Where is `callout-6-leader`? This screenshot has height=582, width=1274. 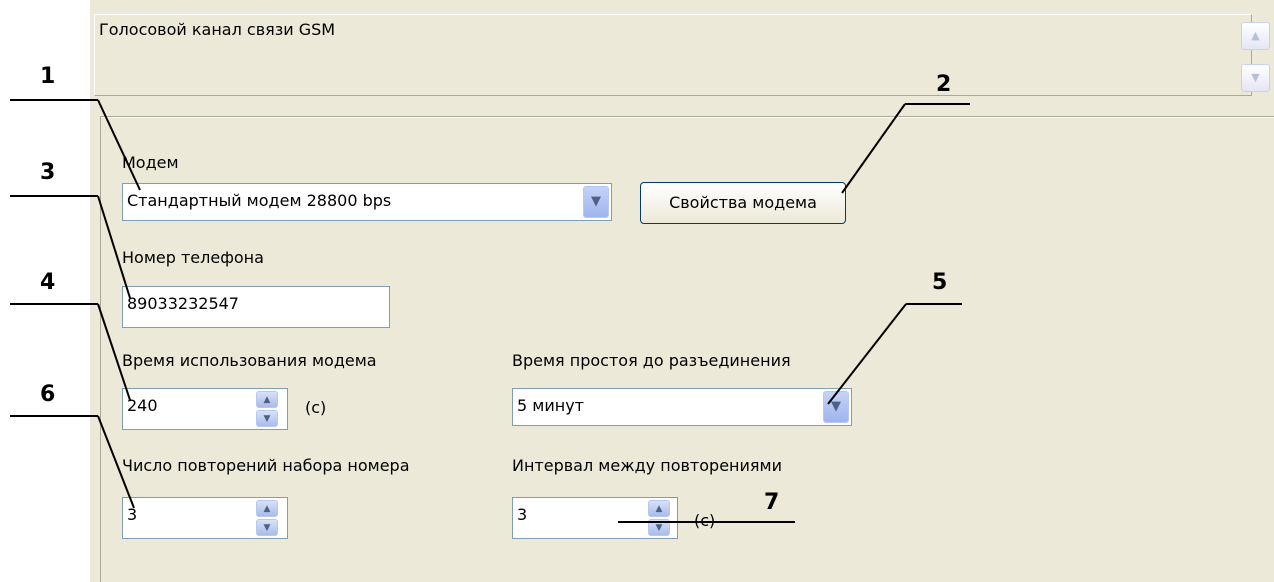 callout-6-leader is located at coordinates (116, 462).